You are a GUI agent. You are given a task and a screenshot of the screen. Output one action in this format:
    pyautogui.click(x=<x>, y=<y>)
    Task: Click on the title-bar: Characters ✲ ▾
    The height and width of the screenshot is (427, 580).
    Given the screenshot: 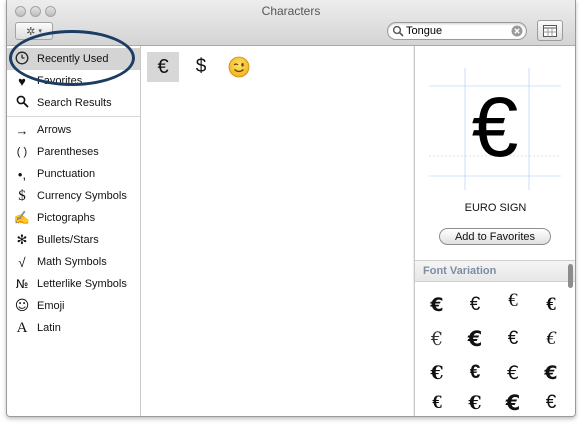 What is the action you would take?
    pyautogui.click(x=291, y=23)
    